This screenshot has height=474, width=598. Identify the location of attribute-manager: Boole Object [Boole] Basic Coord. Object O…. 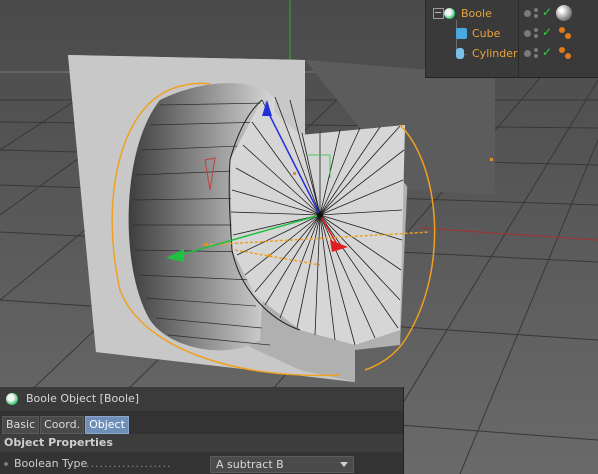
(202, 430).